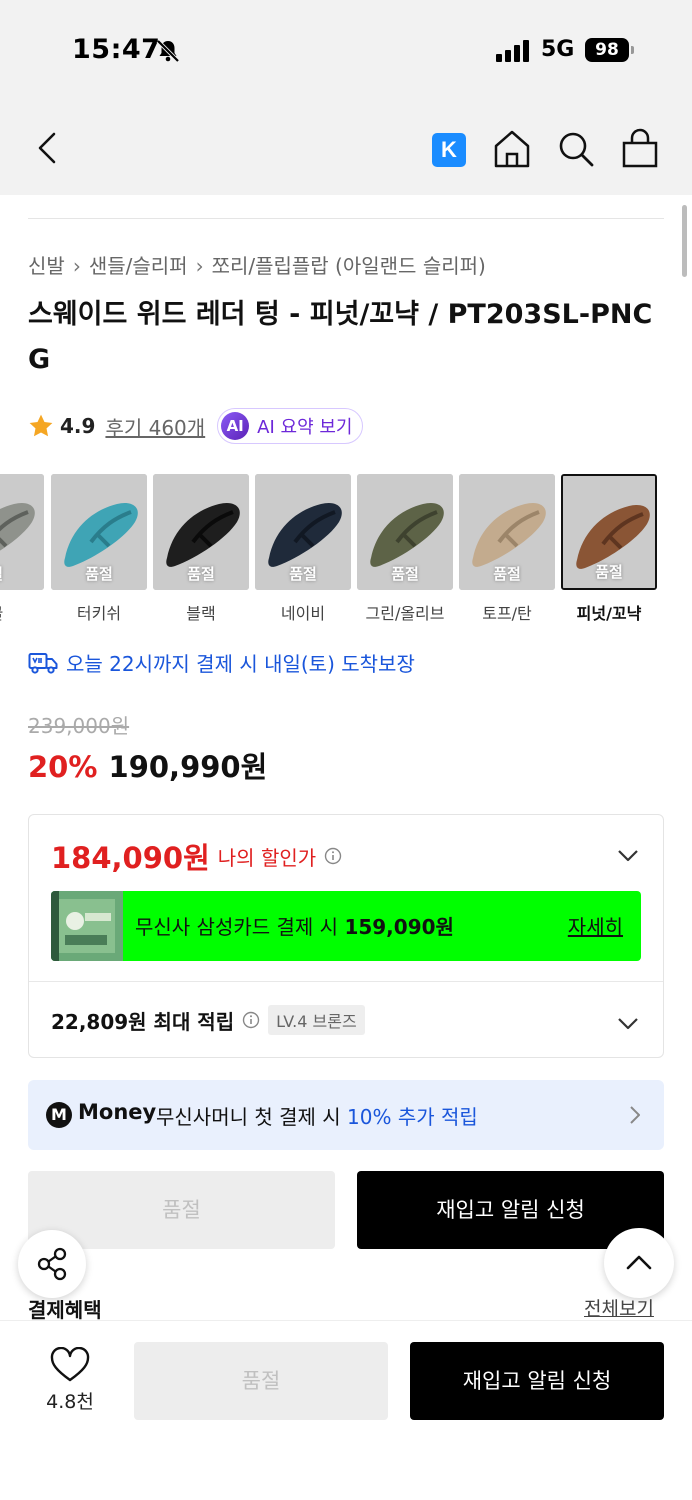  What do you see at coordinates (514, 51) in the screenshot?
I see `signal-icon` at bounding box center [514, 51].